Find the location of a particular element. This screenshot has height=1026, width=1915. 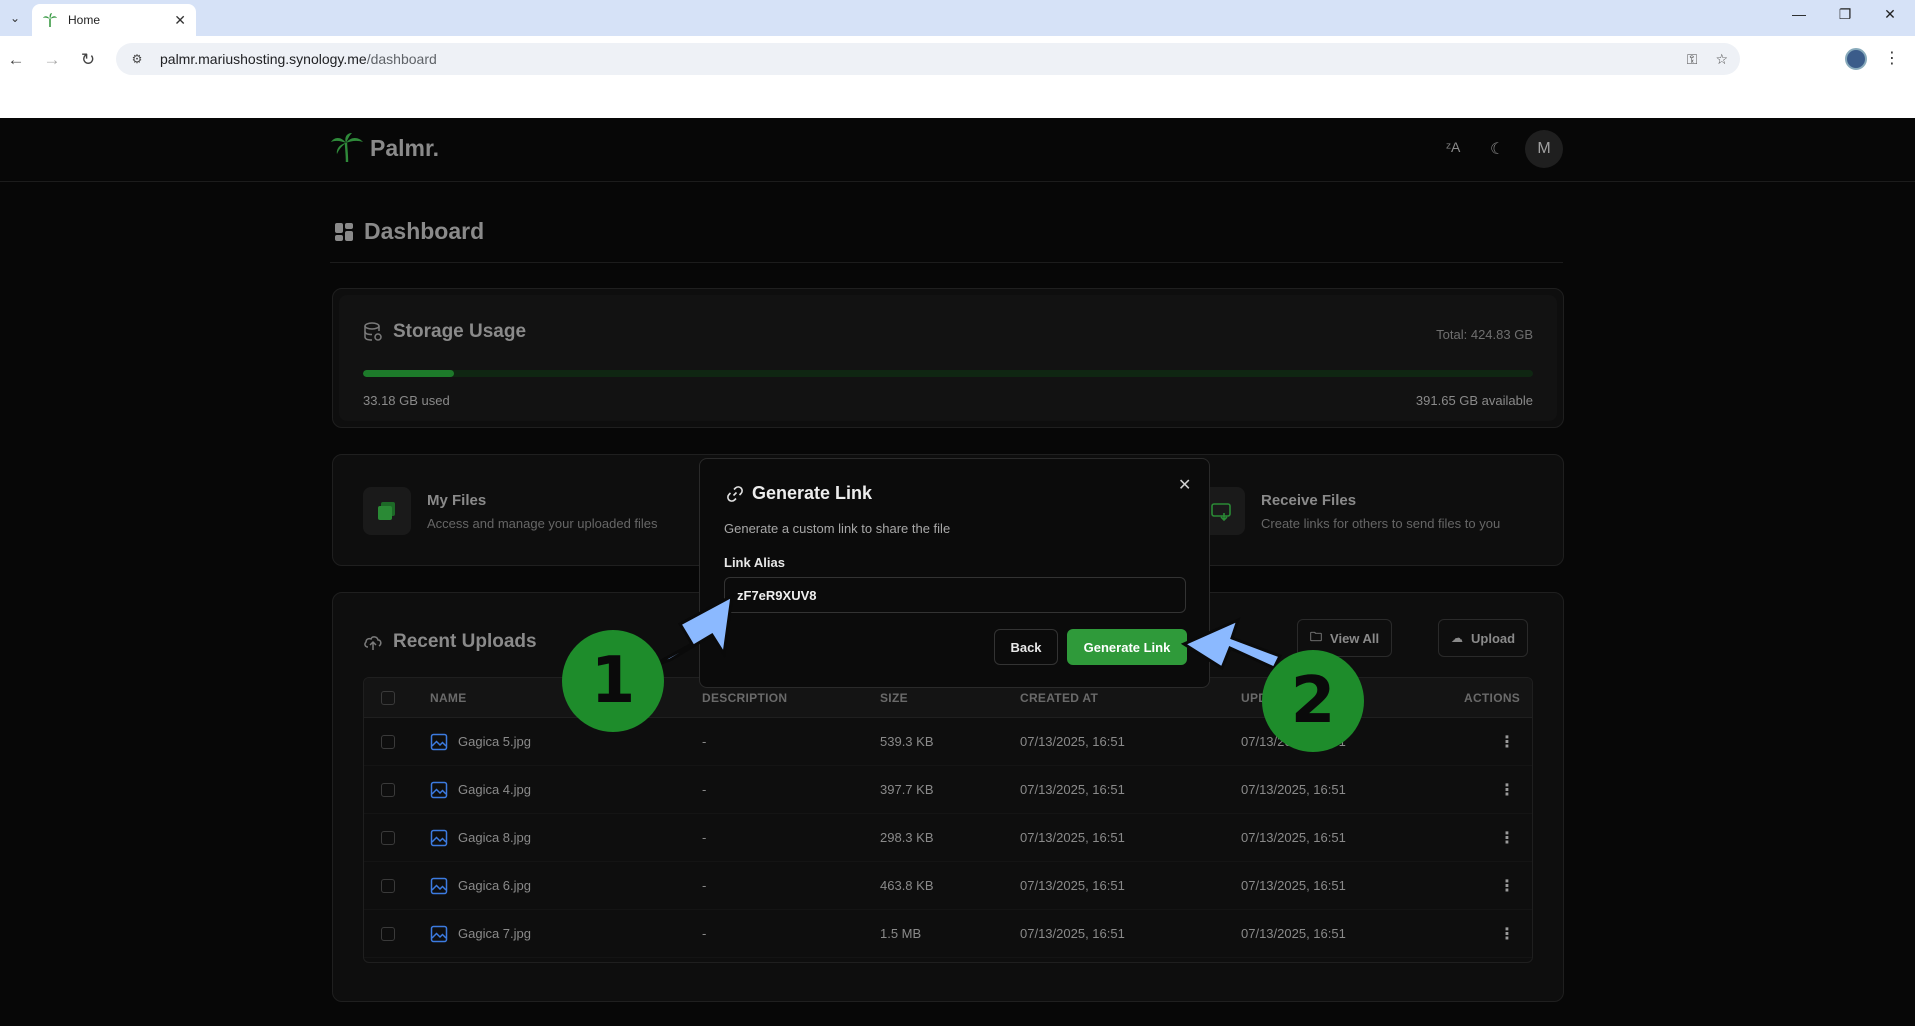

step-2-badge: 2 is located at coordinates (1313, 701).